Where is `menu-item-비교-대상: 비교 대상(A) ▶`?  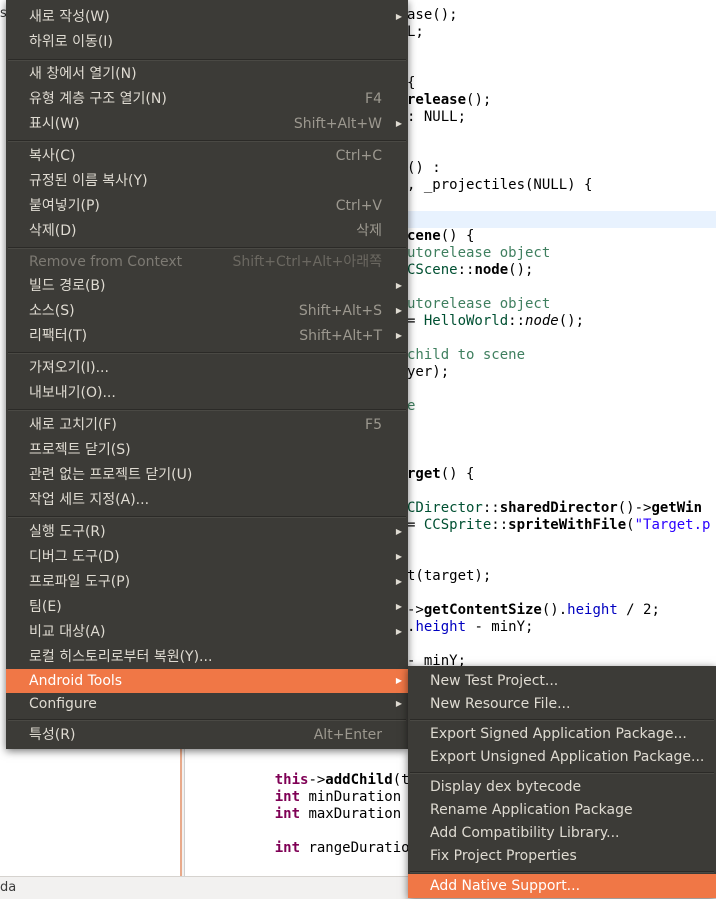 menu-item-비교-대상: 비교 대상(A) ▶ is located at coordinates (207, 632).